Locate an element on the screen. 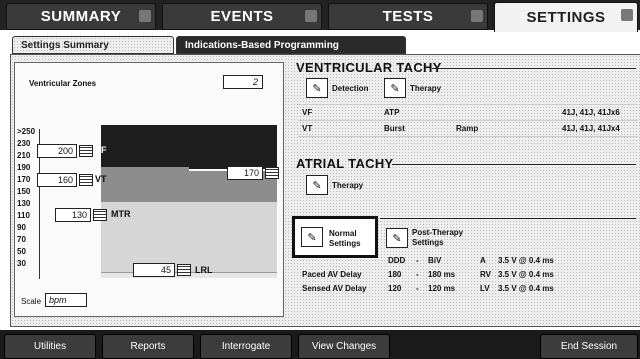 This screenshot has height=359, width=640. lrl-rate-field: 45 is located at coordinates (154, 270).